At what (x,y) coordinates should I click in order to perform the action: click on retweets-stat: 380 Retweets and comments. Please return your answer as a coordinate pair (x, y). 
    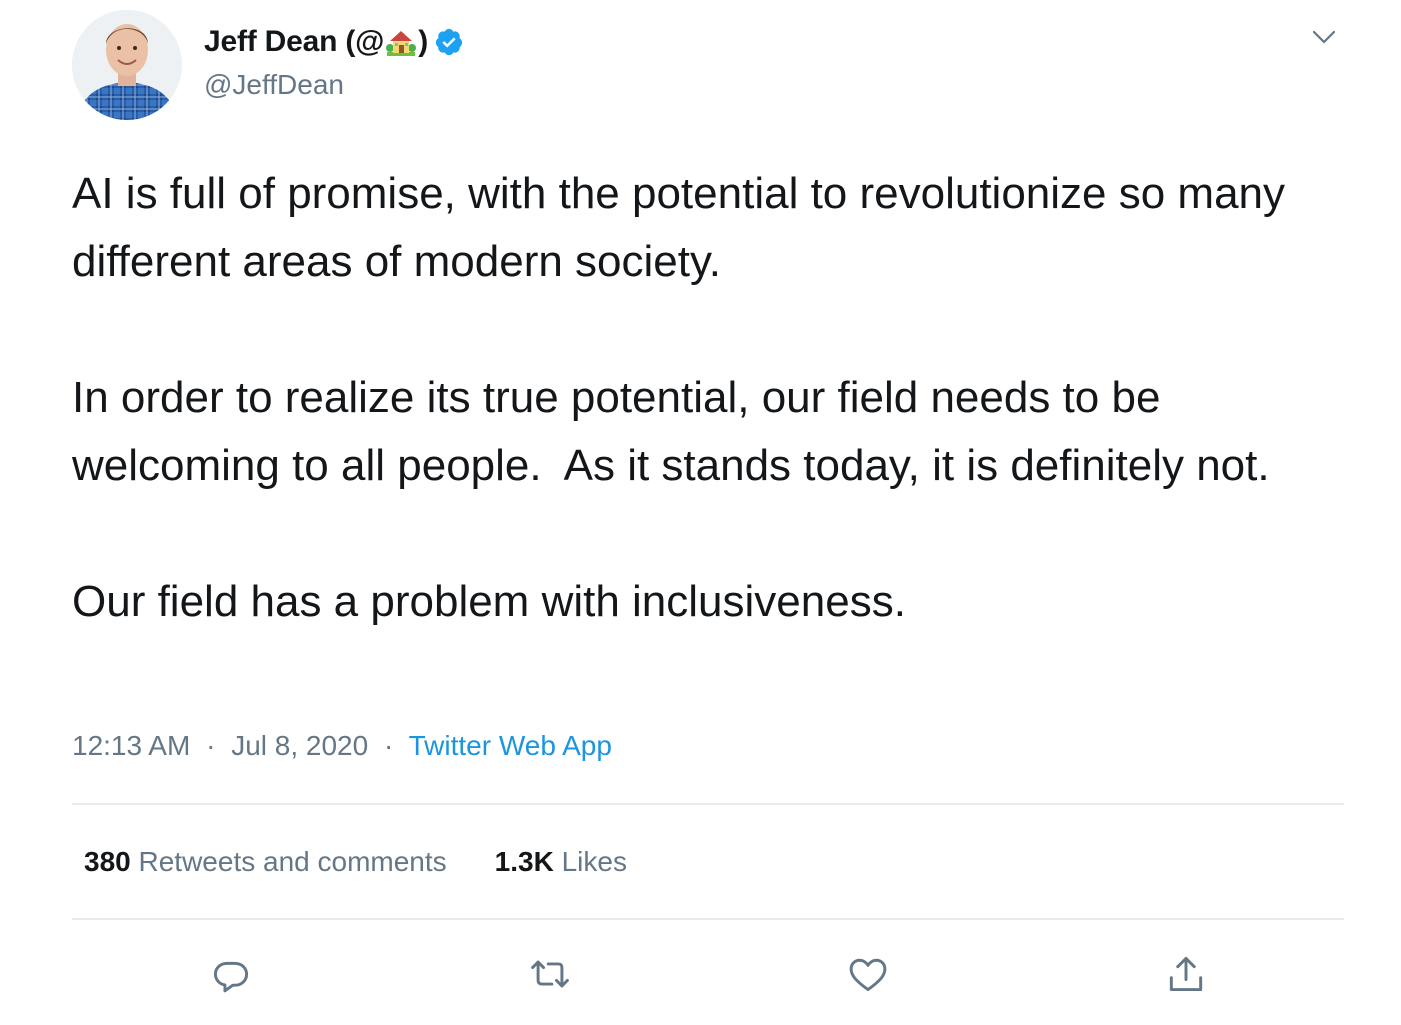
    Looking at the image, I should click on (265, 862).